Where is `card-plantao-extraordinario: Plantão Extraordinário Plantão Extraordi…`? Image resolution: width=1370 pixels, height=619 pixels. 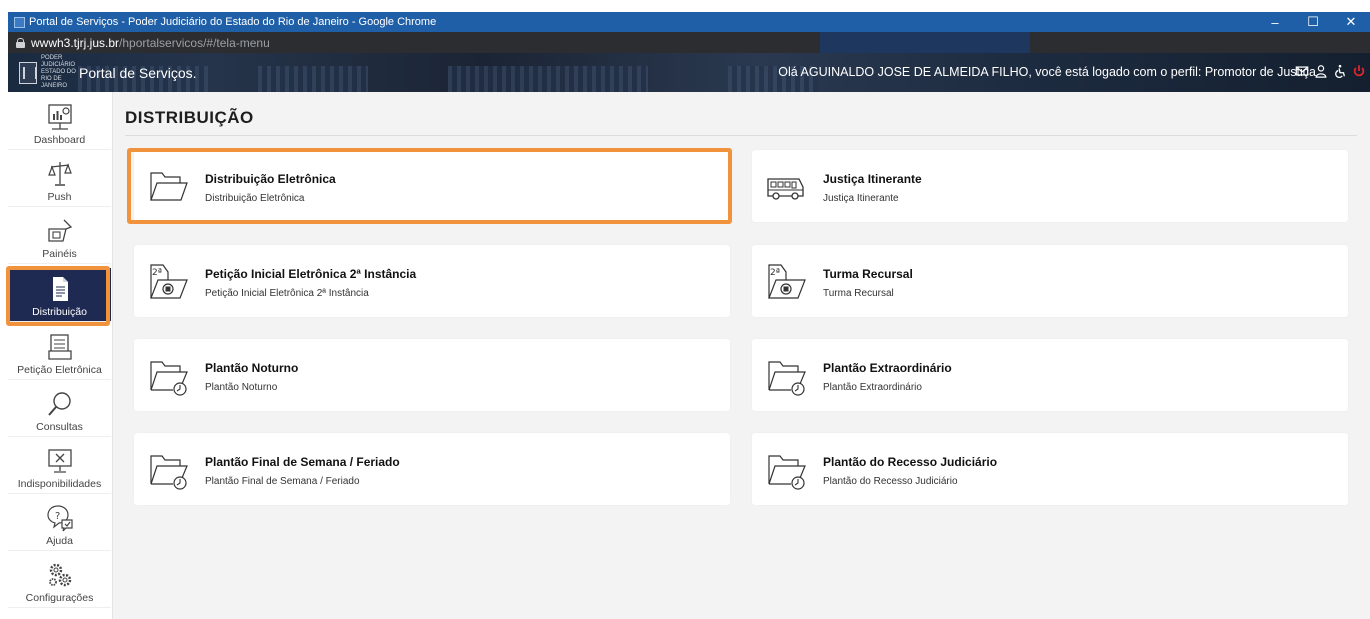
card-plantao-extraordinario: Plantão Extraordinário Plantão Extraordi… is located at coordinates (1050, 375).